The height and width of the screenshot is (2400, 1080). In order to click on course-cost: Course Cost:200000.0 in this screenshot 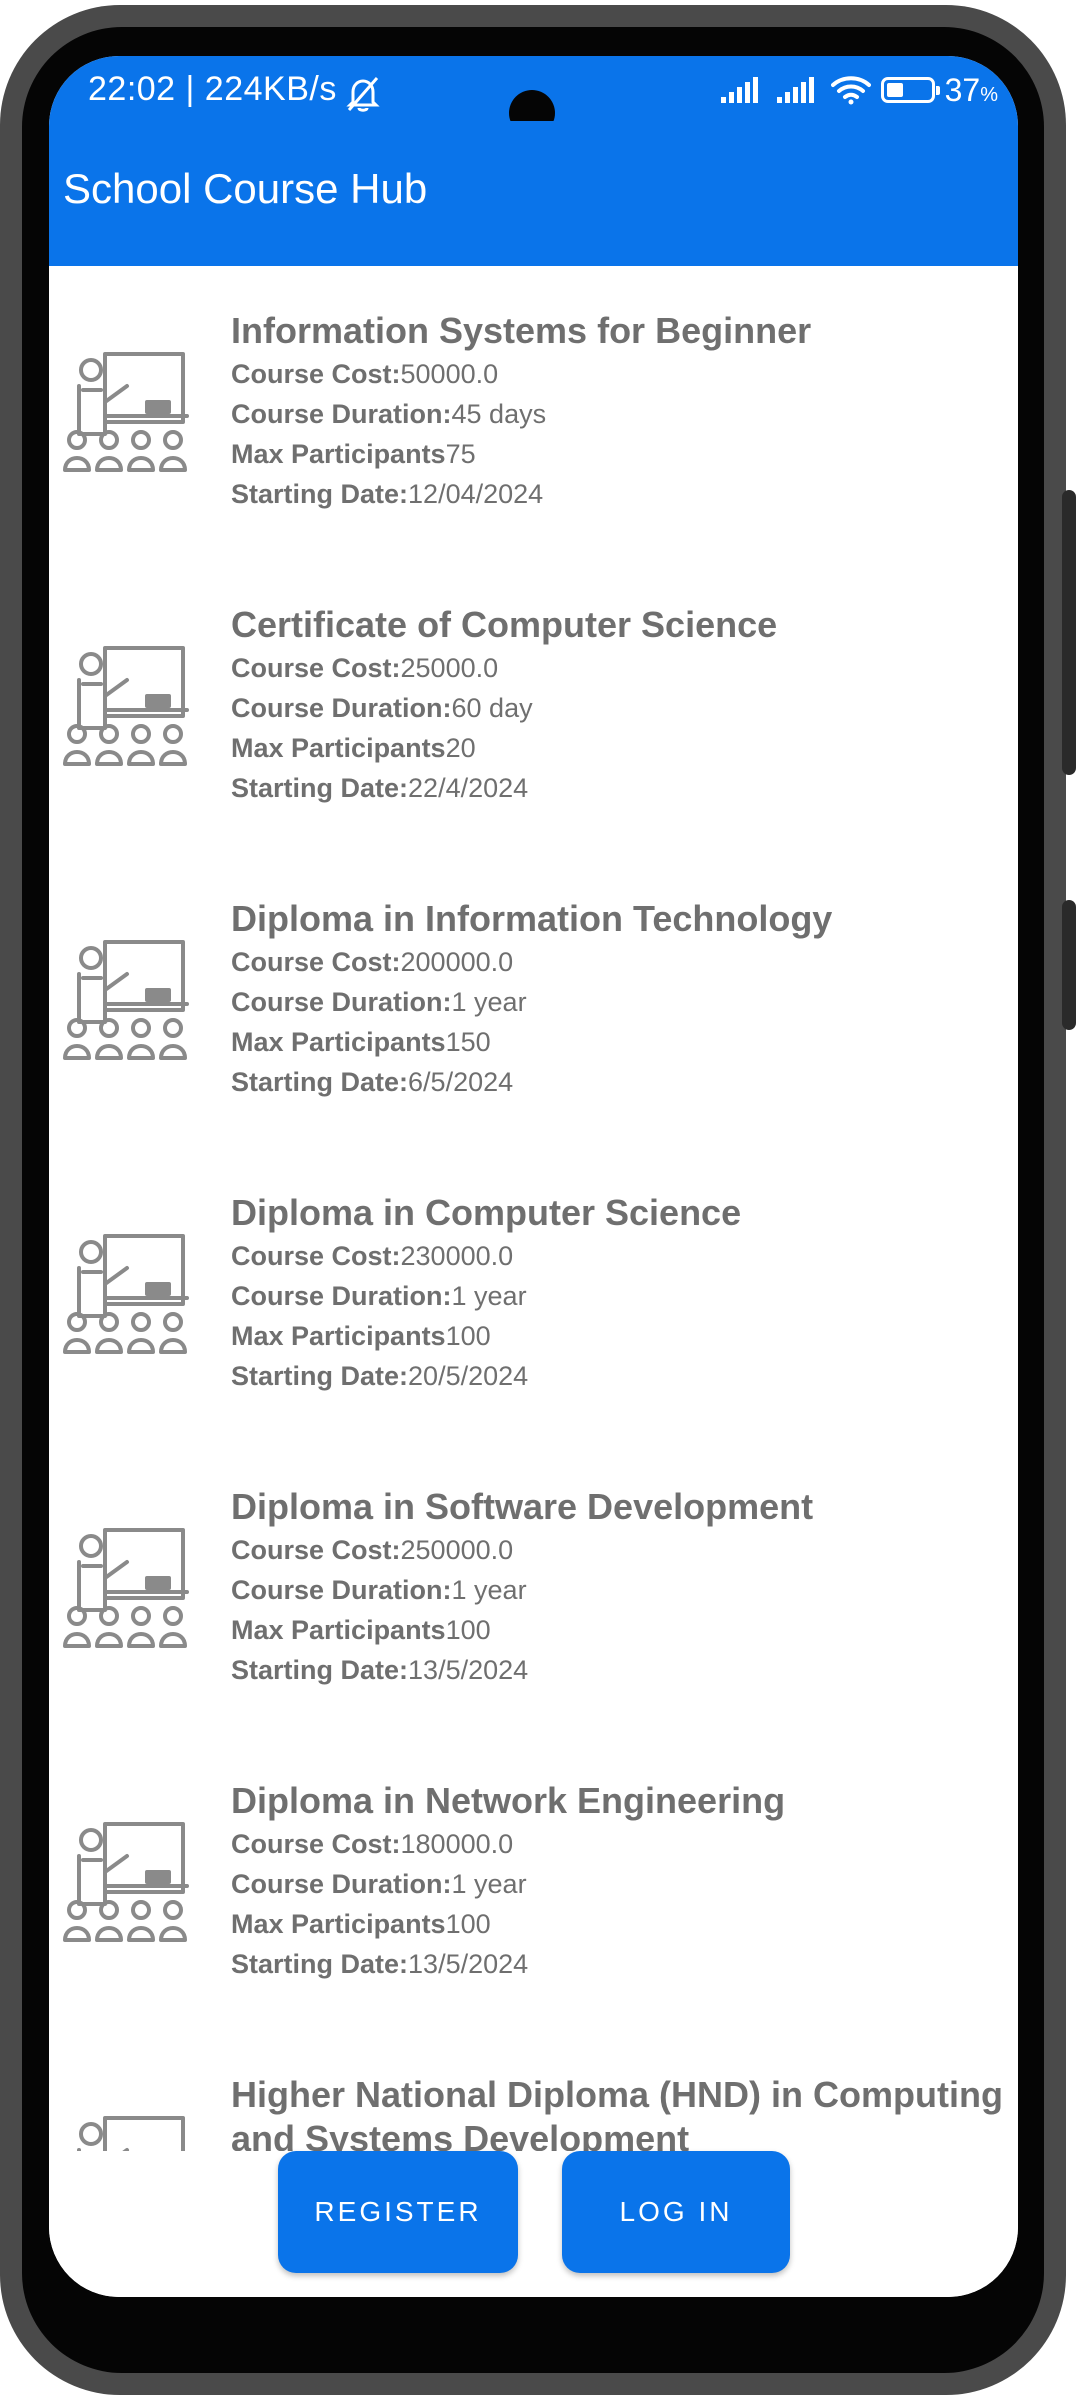, I will do `click(372, 962)`.